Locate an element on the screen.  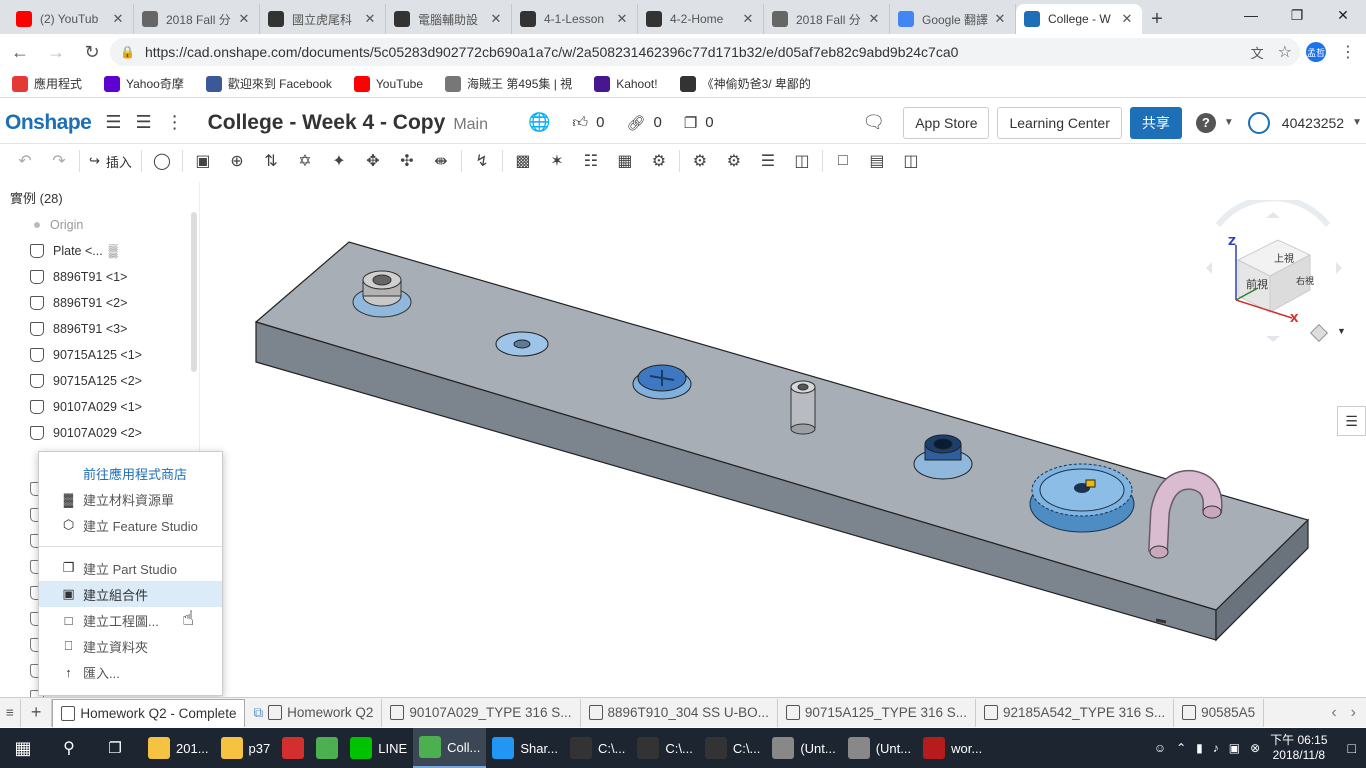
instance-item: 8896T91 <1> is located at coordinates (94, 277).